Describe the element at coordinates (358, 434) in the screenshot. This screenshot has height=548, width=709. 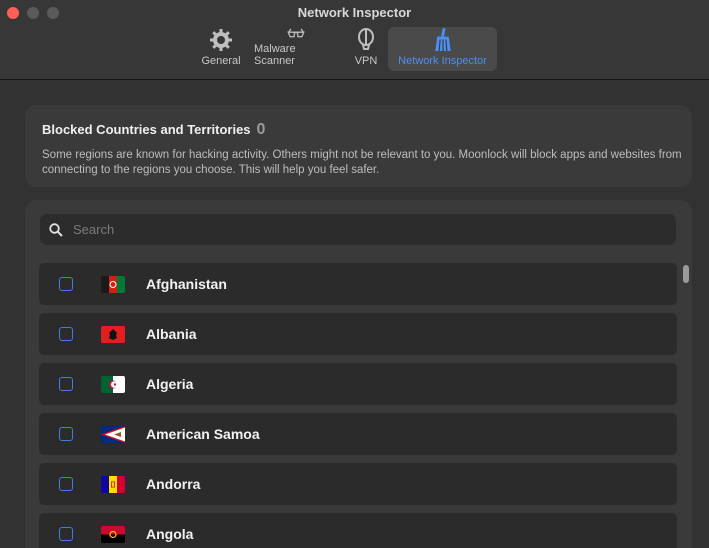
I see `country-row-american-samoa: American Samoa` at that location.